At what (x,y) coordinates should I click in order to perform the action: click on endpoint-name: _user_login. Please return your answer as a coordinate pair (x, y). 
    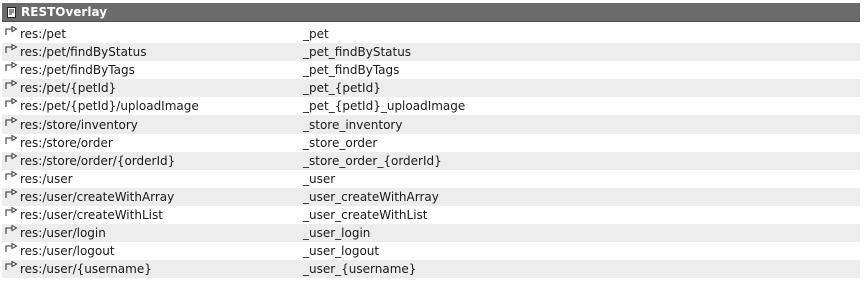
    Looking at the image, I should click on (337, 233).